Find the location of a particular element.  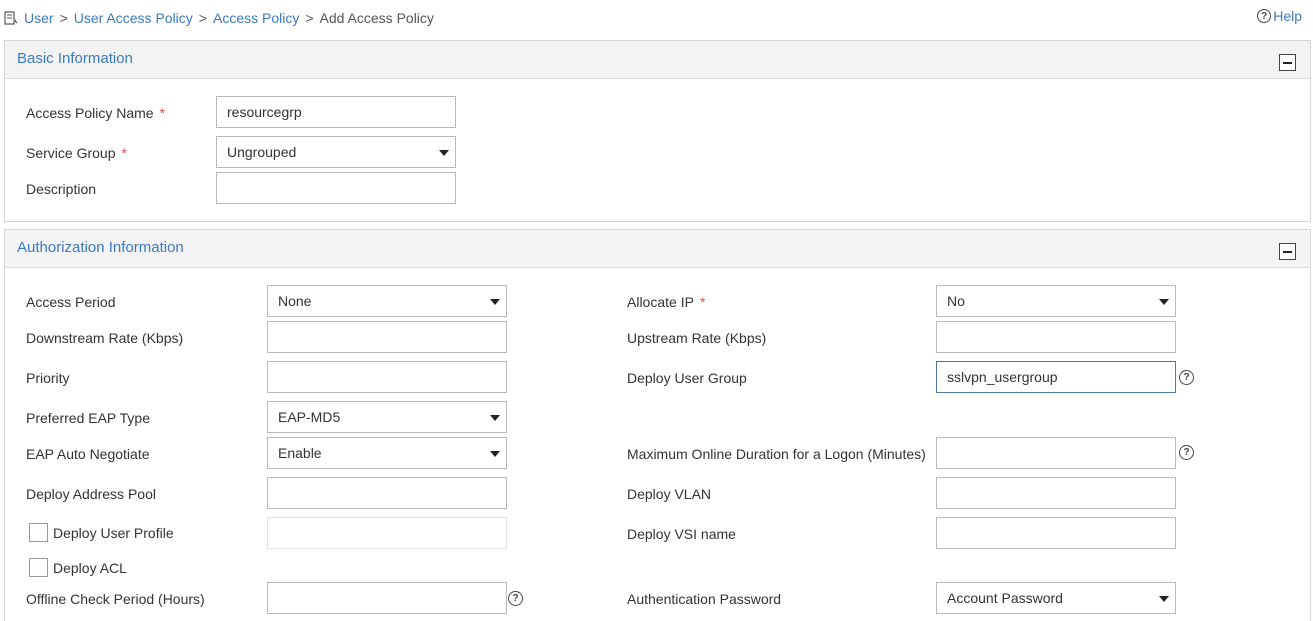

breadcrumb-link-user-access-policy: User Access Policy is located at coordinates (133, 18).